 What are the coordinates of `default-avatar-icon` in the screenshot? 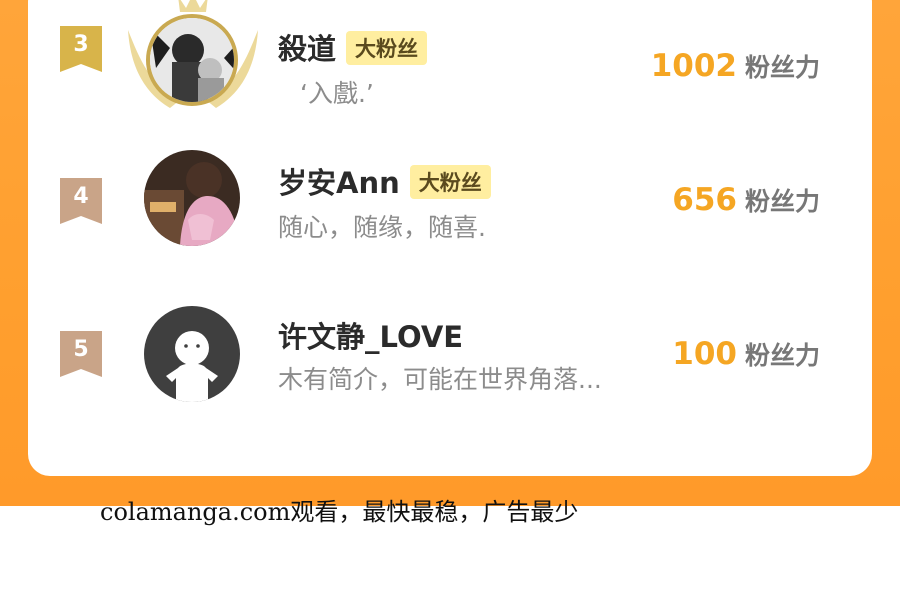 It's located at (192, 354).